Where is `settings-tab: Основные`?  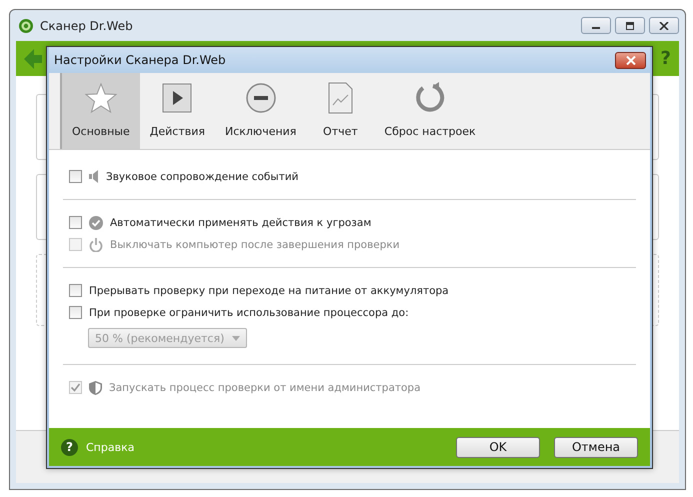
settings-tab: Основные is located at coordinates (100, 111).